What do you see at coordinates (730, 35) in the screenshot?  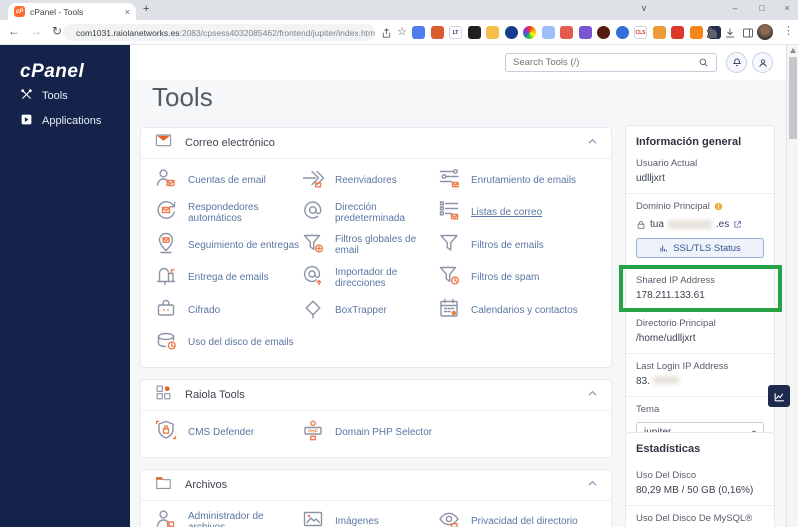 I see `downloads-icon` at bounding box center [730, 35].